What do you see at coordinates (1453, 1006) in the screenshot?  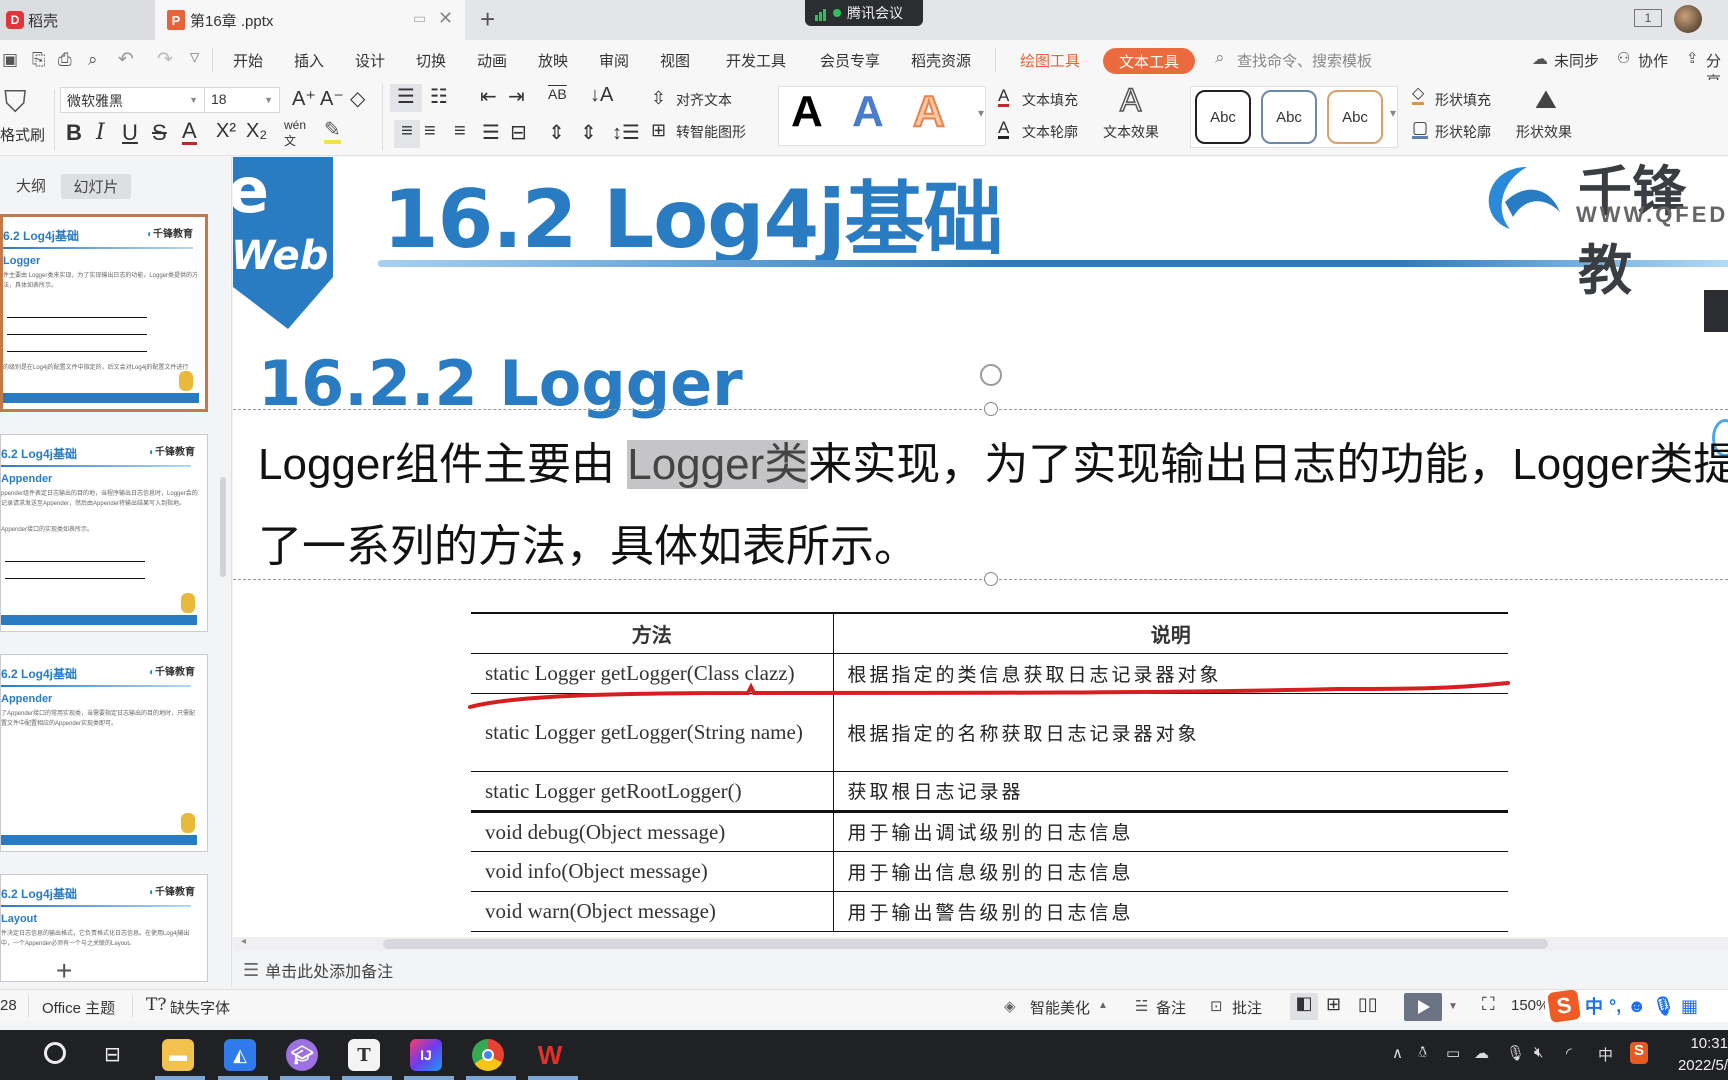 I see `chevron-down-icon: ▼` at bounding box center [1453, 1006].